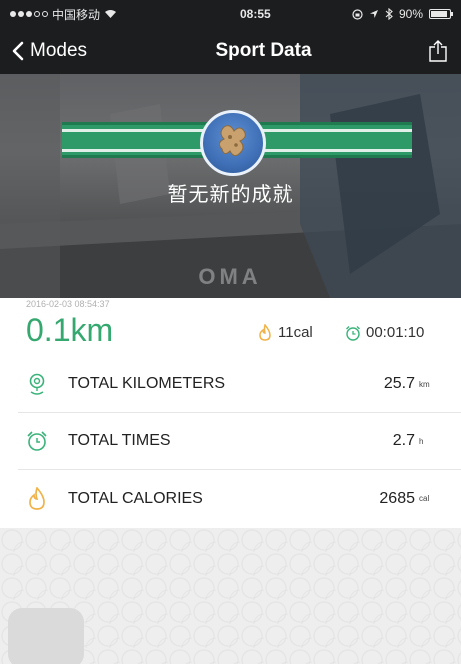  I want to click on stat-row-total-times: TOTAL TIMES 2.7 h, so click(239, 441).